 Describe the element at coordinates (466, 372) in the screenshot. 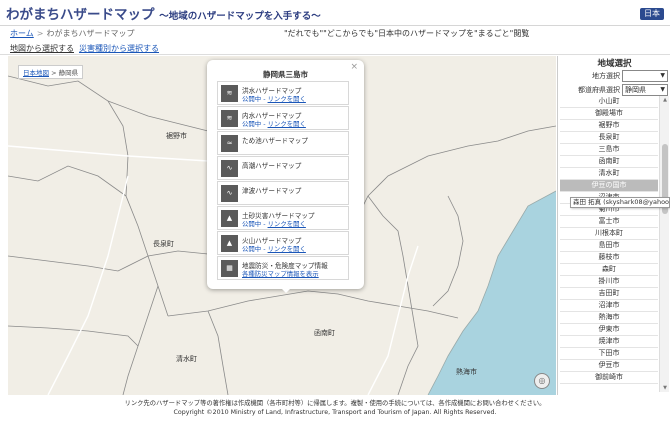

I see `map-label-atami: 熱海市` at that location.